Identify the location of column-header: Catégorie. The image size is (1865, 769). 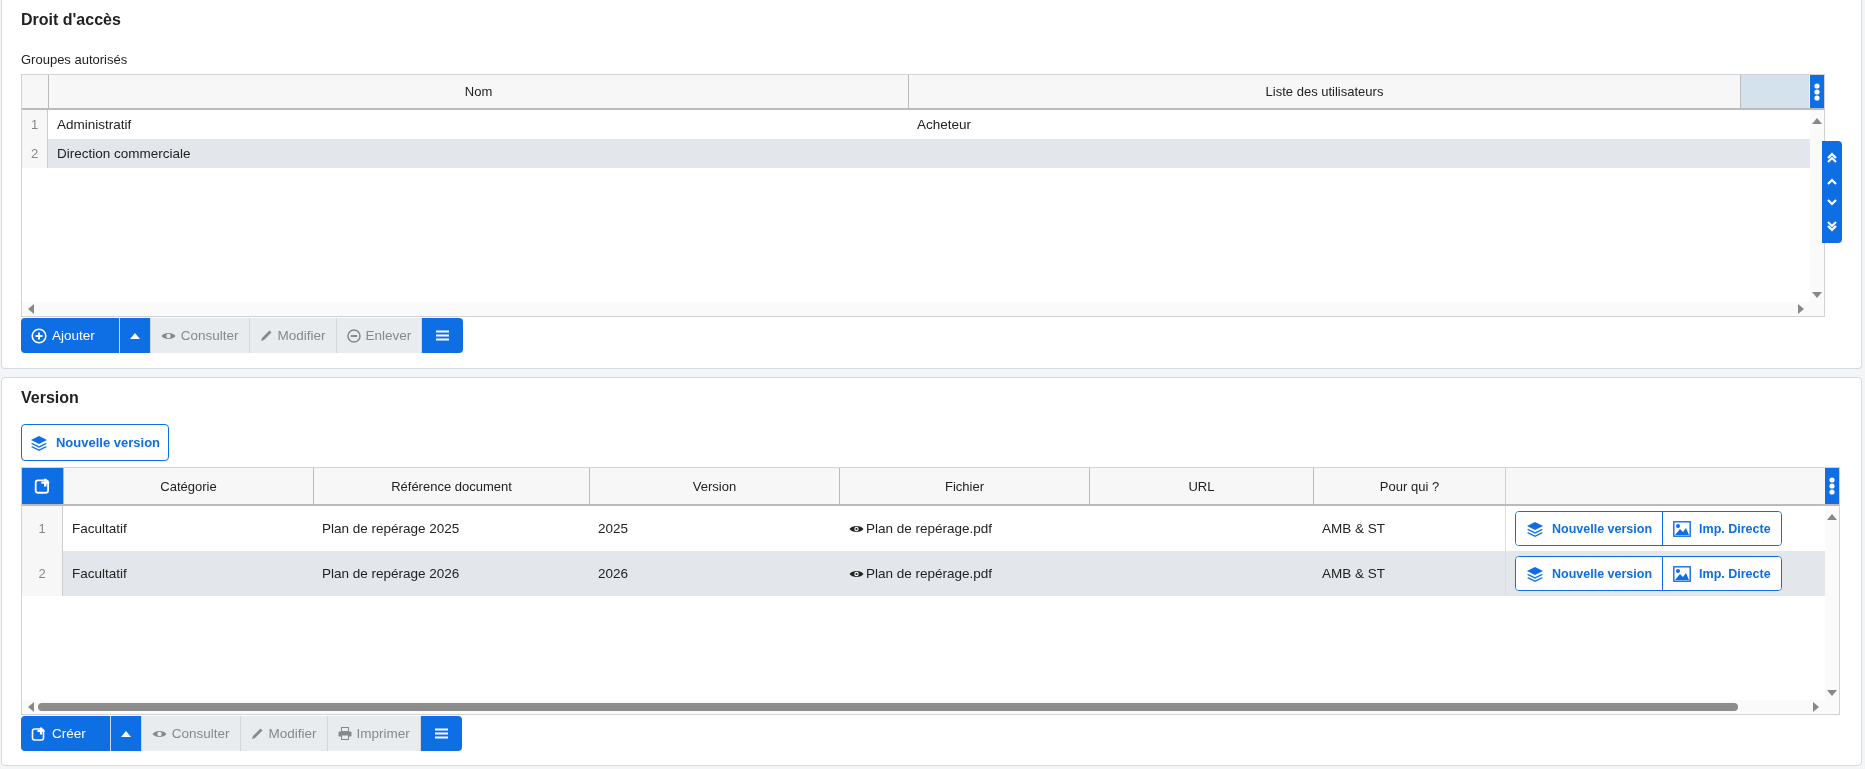
(188, 486).